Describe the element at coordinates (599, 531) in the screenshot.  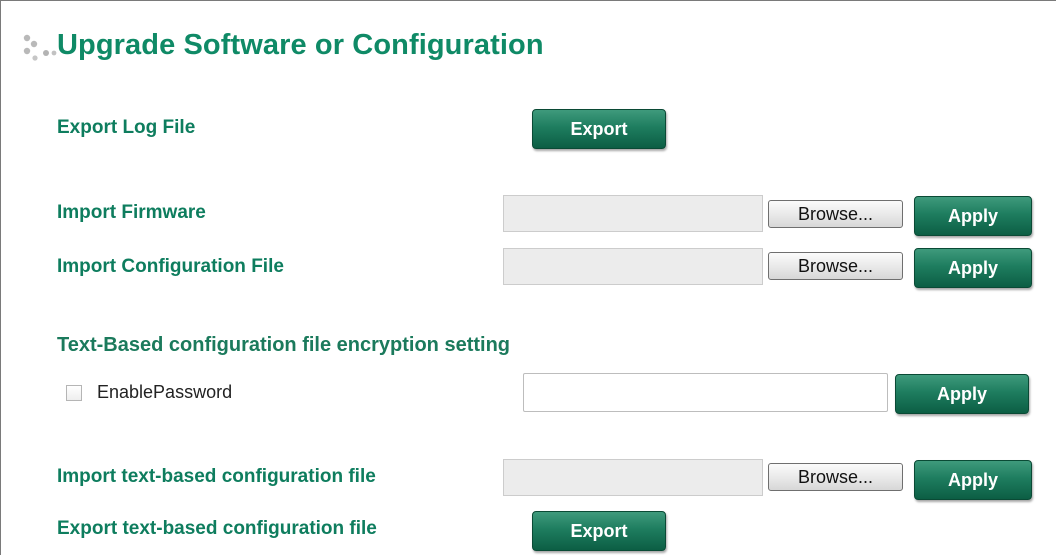
I see `export-text-config-button: Export` at that location.